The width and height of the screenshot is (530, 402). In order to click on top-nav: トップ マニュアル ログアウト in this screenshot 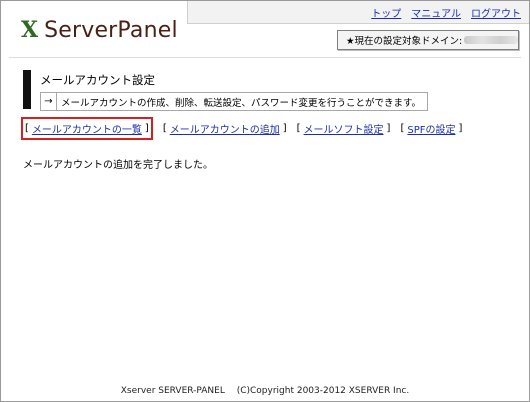, I will do `click(446, 12)`.